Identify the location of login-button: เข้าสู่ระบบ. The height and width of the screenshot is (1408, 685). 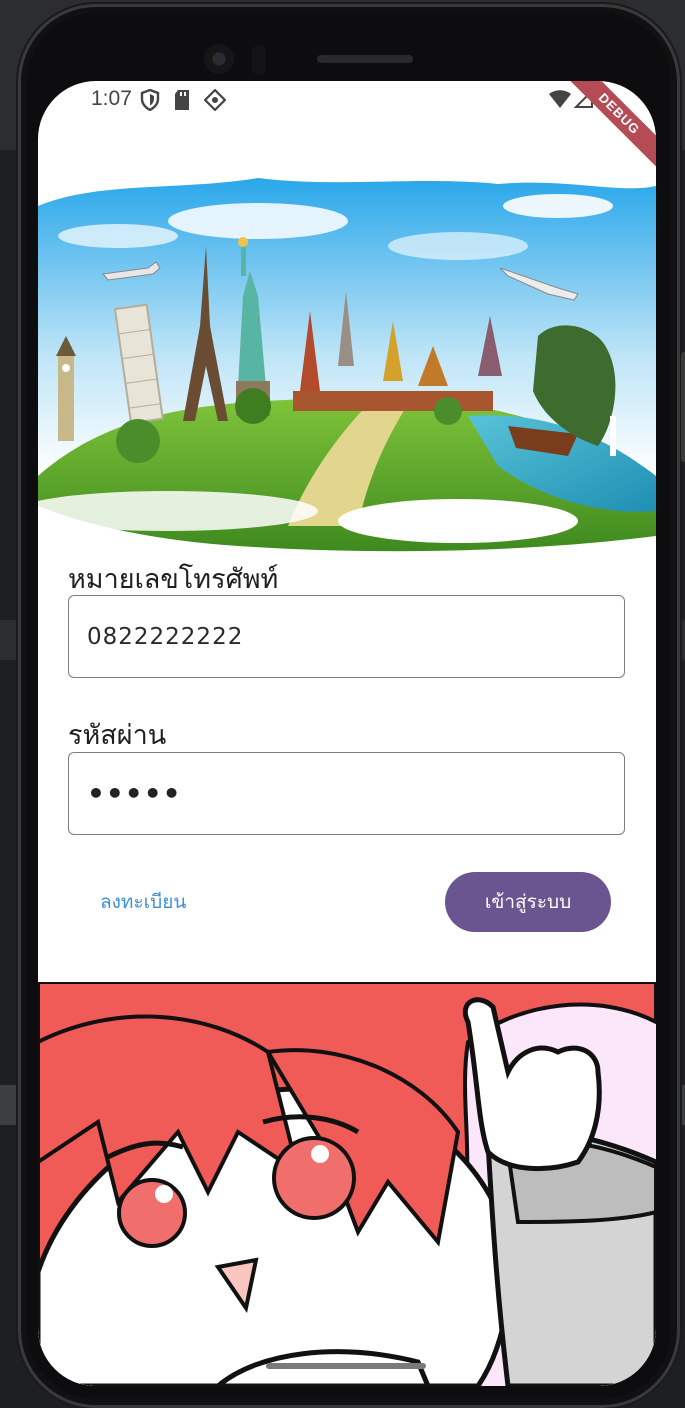
(528, 902).